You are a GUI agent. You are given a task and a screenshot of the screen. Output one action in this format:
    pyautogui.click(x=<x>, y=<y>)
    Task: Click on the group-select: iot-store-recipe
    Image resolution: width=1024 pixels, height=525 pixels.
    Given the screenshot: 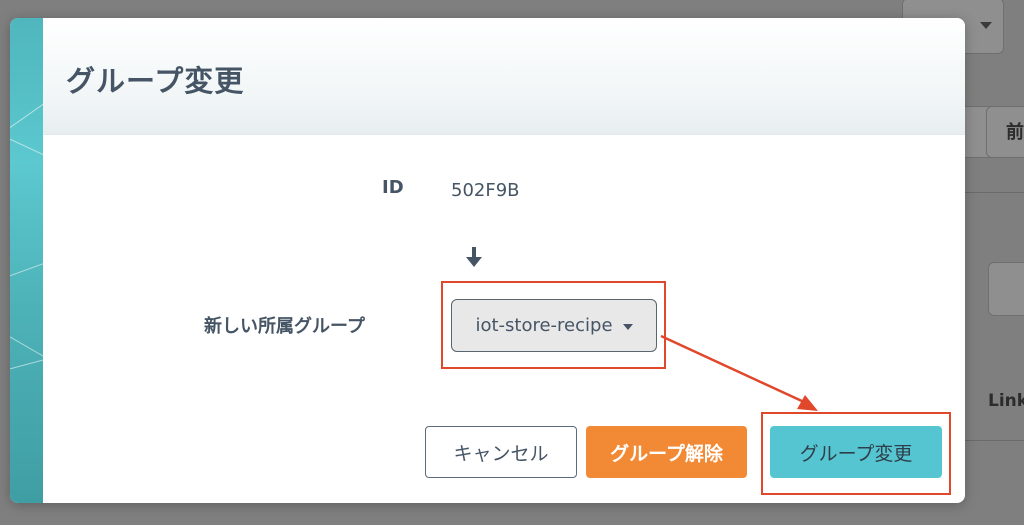 What is the action you would take?
    pyautogui.click(x=554, y=325)
    